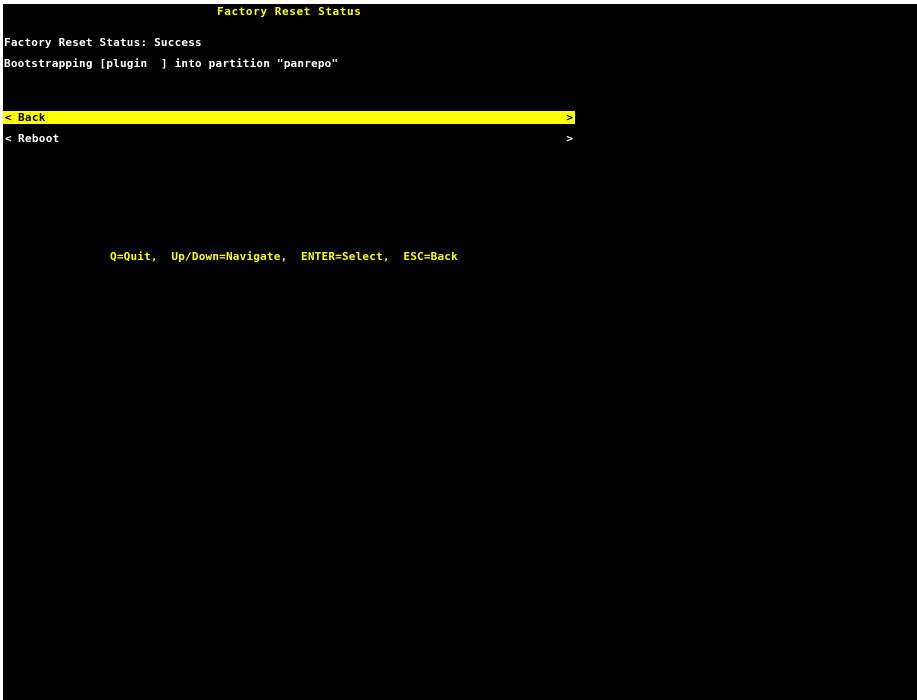 Image resolution: width=917 pixels, height=700 pixels. What do you see at coordinates (39, 138) in the screenshot?
I see `menu-item-label: Reboot` at bounding box center [39, 138].